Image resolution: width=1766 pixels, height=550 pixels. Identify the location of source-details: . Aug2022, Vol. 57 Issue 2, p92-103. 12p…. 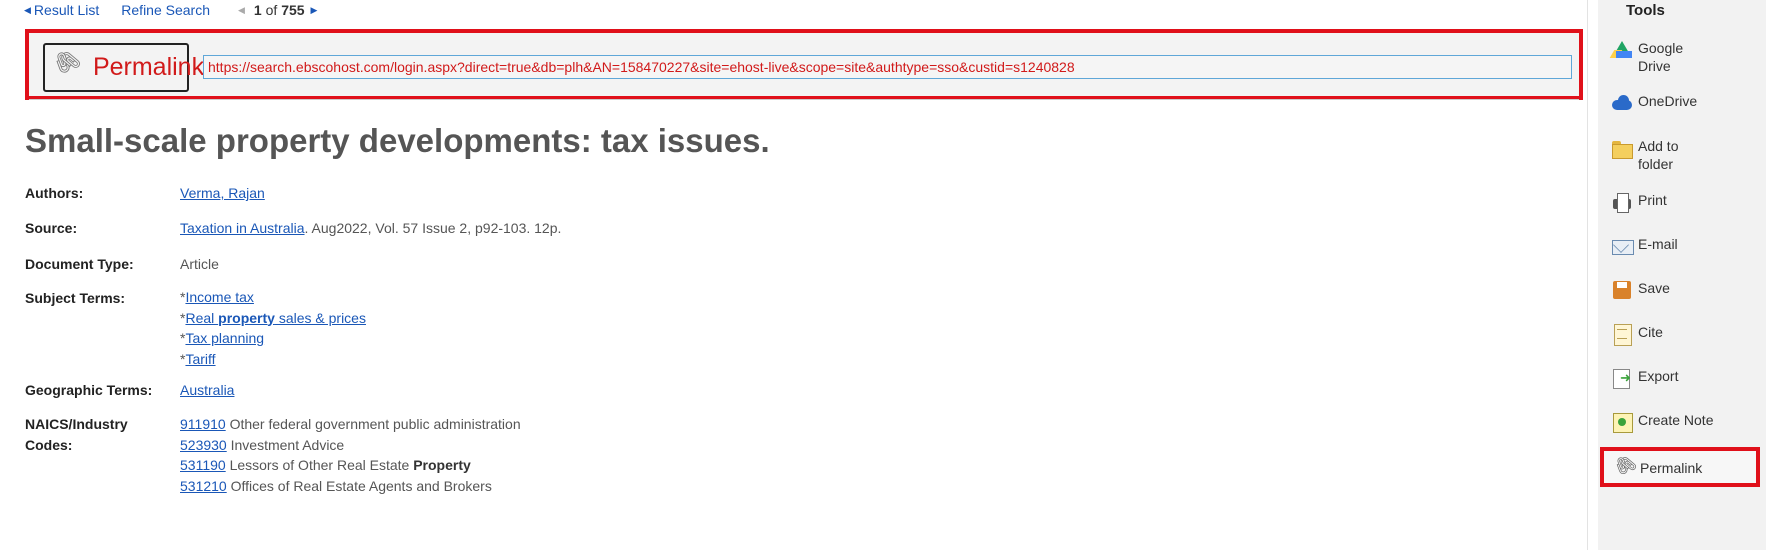
(433, 228).